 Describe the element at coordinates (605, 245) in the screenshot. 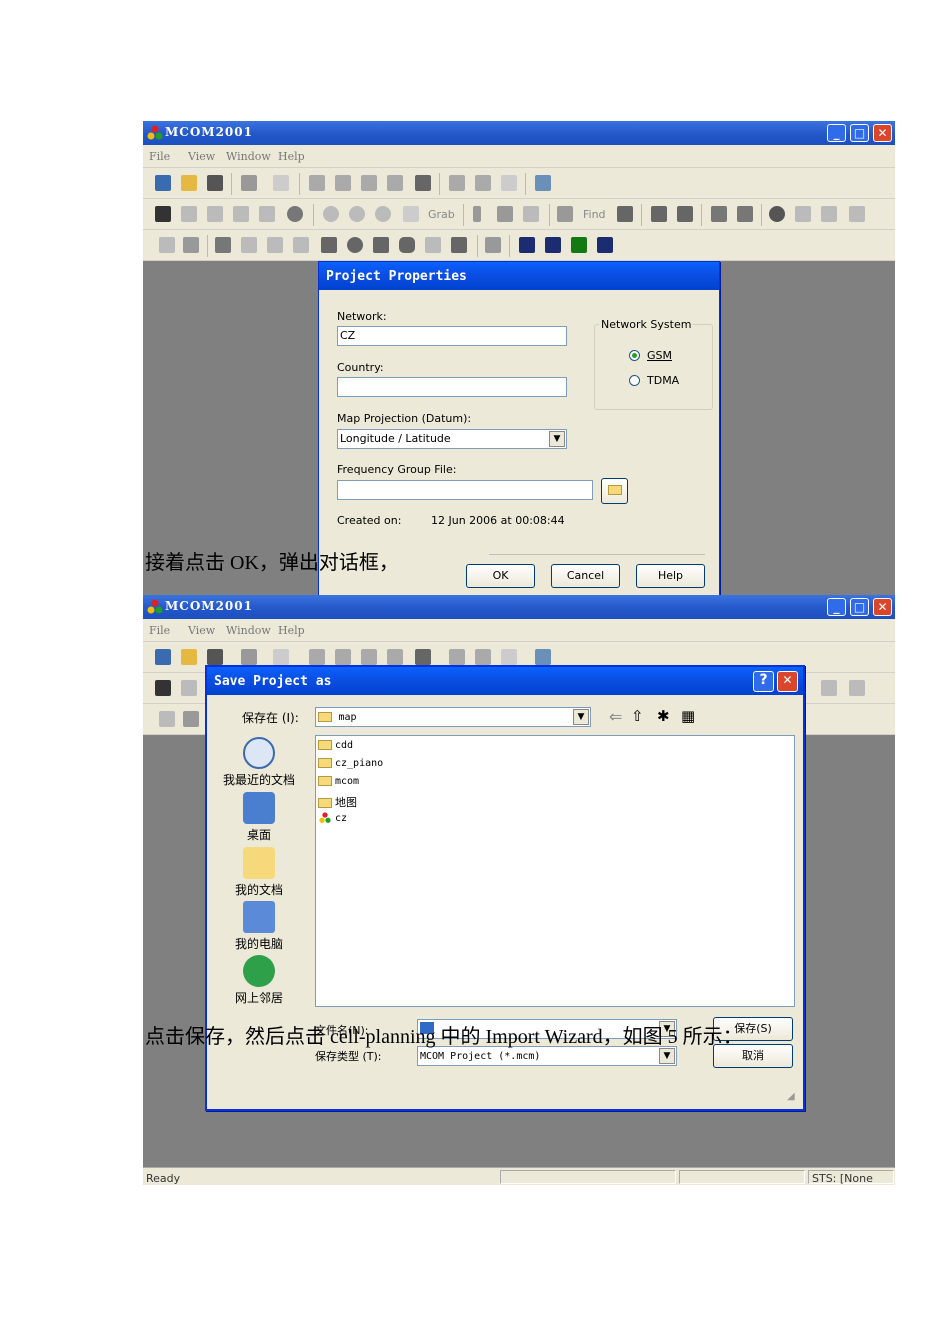

I see `text-style-icon` at that location.